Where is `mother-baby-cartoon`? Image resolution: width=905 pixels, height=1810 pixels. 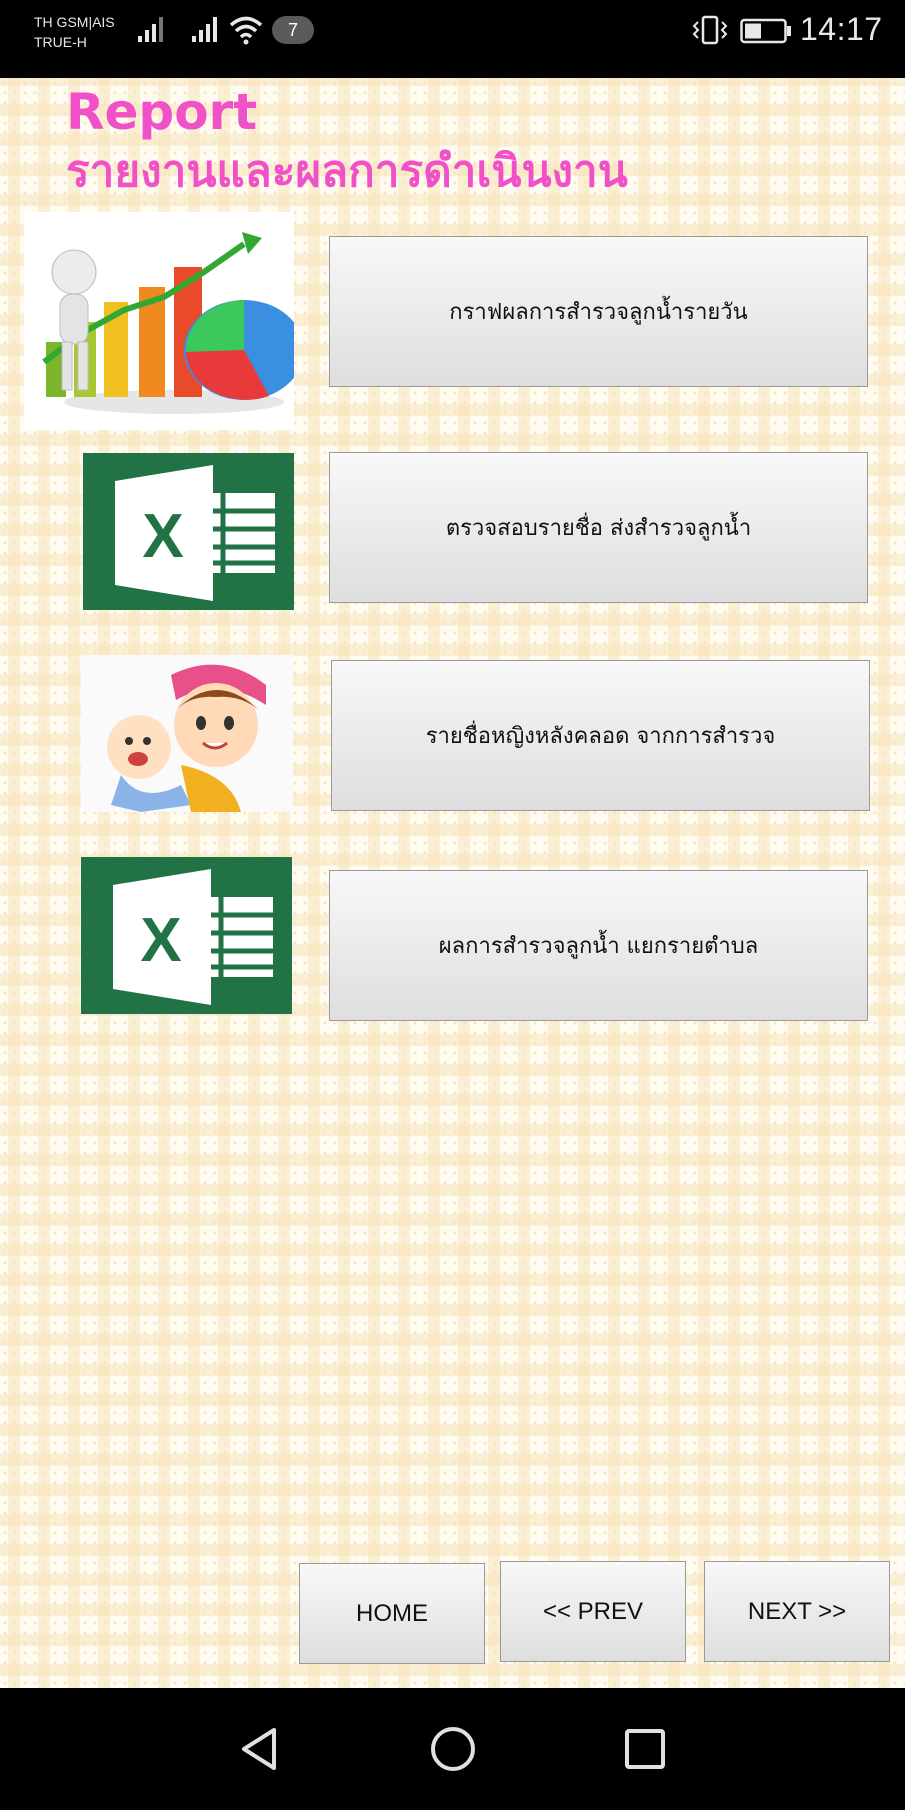
mother-baby-cartoon is located at coordinates (187, 733).